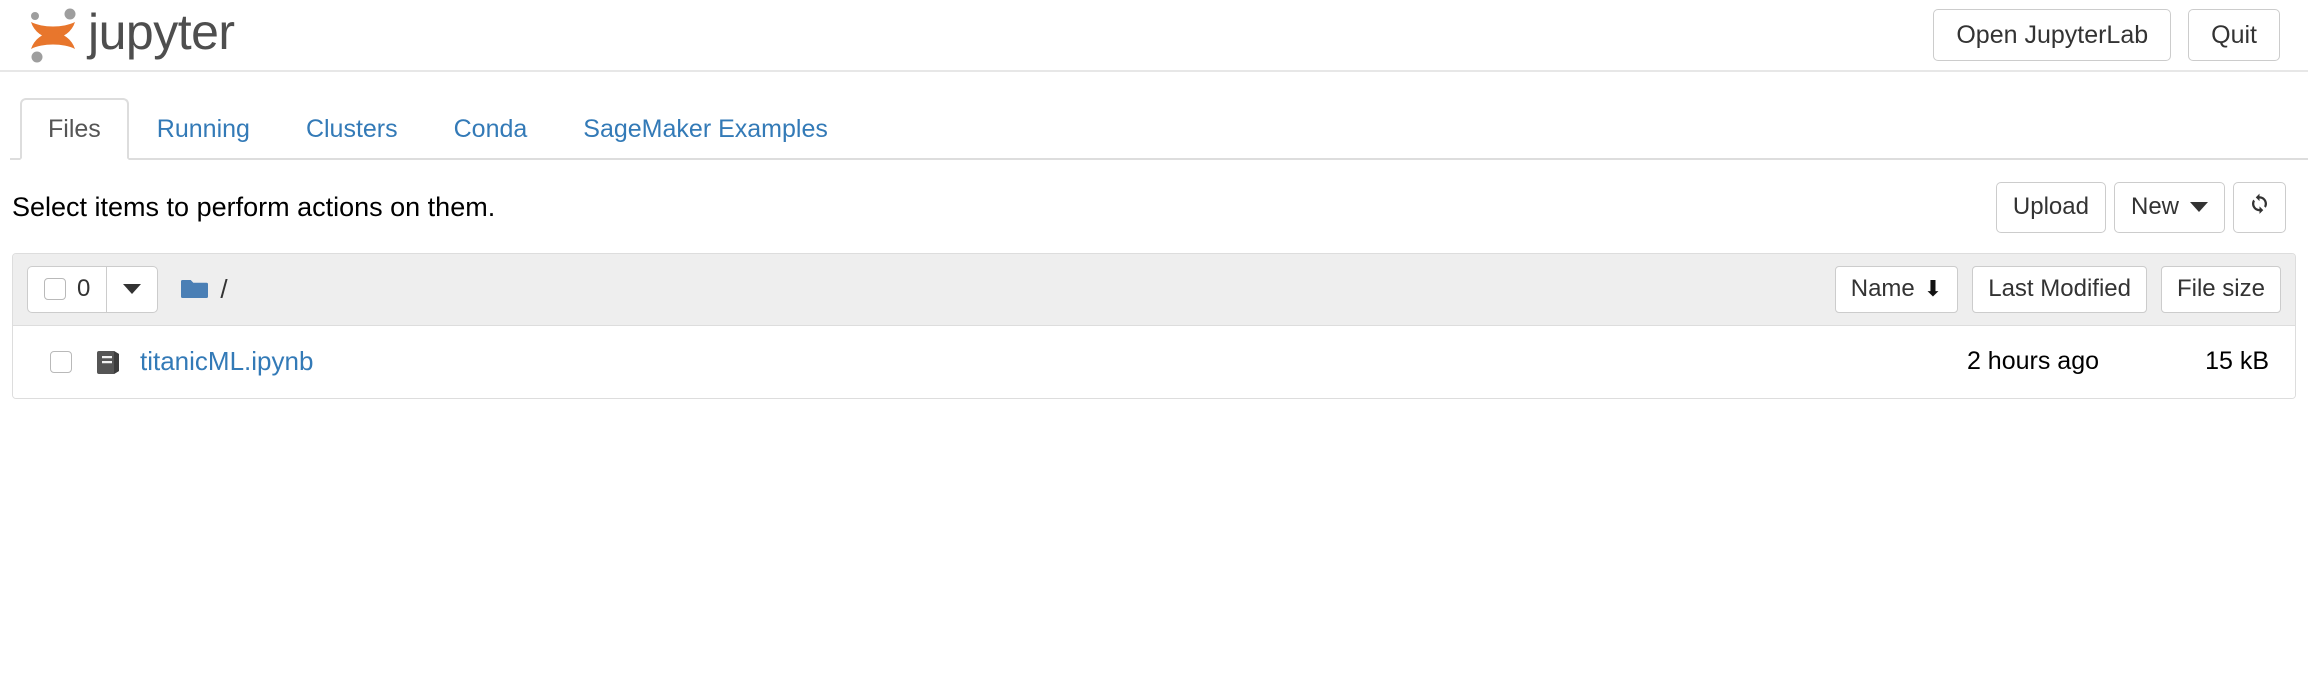 The width and height of the screenshot is (2308, 682). Describe the element at coordinates (195, 289) in the screenshot. I see `folder-icon` at that location.